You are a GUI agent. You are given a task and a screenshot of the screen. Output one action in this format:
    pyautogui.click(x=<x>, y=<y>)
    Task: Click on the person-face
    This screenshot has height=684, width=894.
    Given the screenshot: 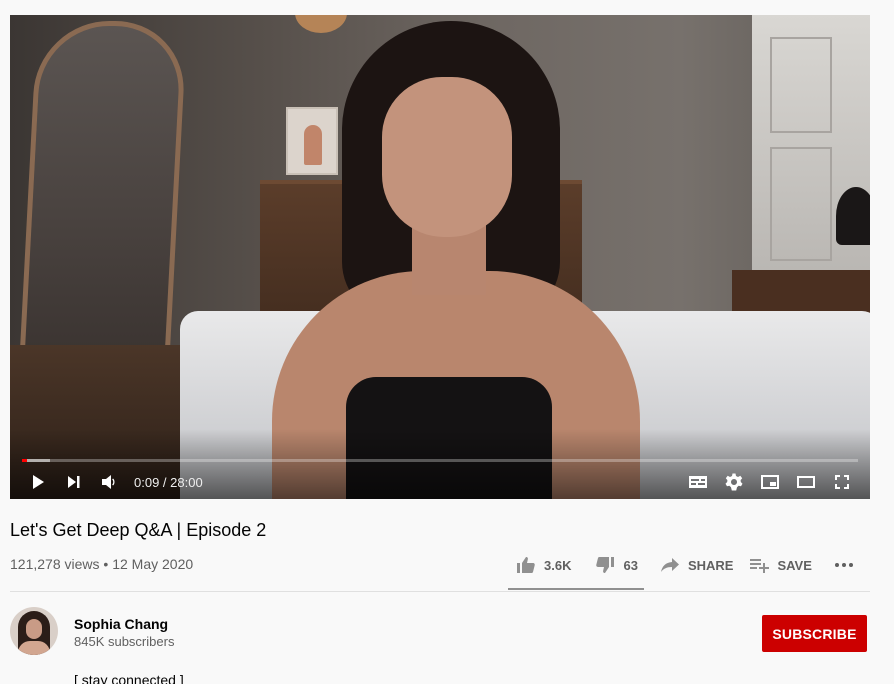 What is the action you would take?
    pyautogui.click(x=447, y=157)
    